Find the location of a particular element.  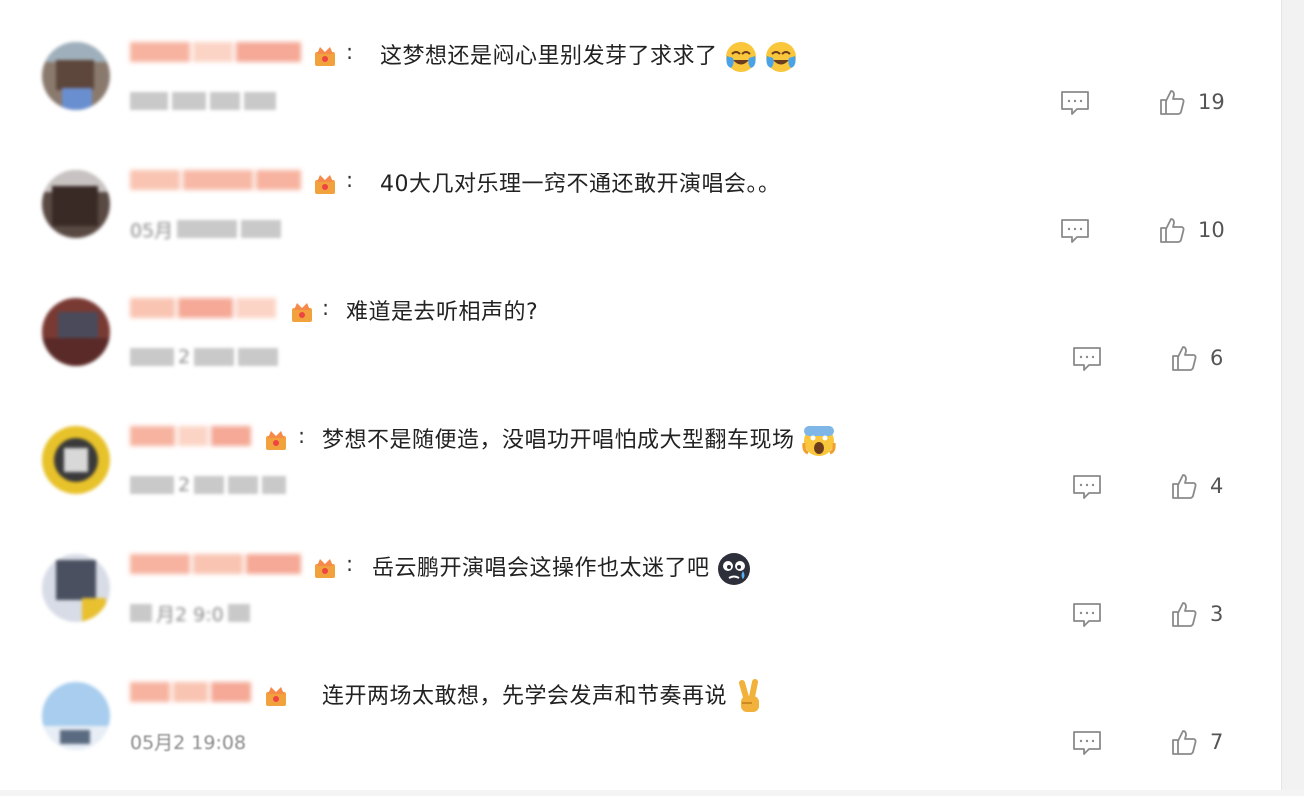

comment-date: 05月2 19:08 is located at coordinates (188, 742).